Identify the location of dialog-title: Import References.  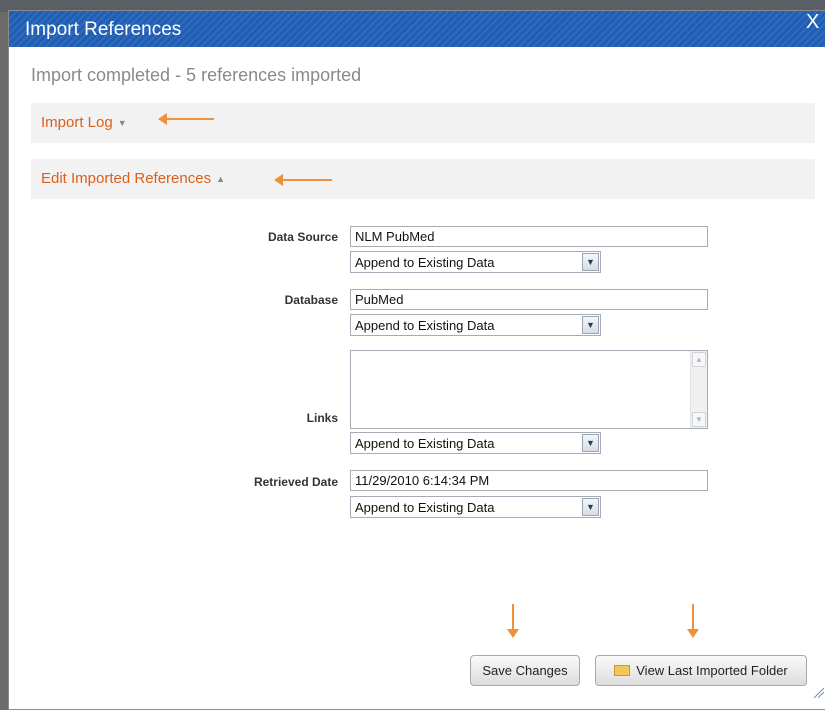
(103, 29).